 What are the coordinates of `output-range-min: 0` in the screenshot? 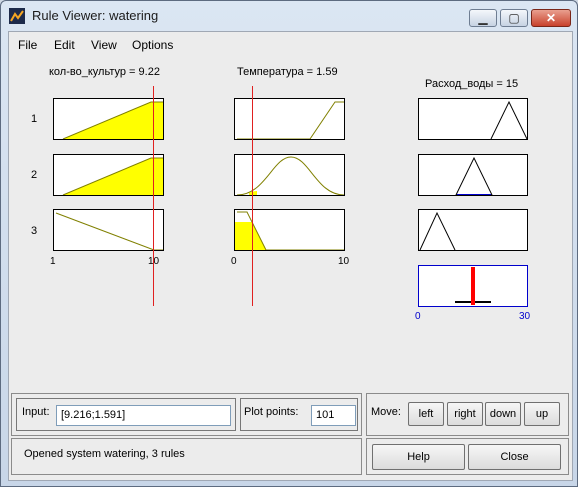 It's located at (418, 316).